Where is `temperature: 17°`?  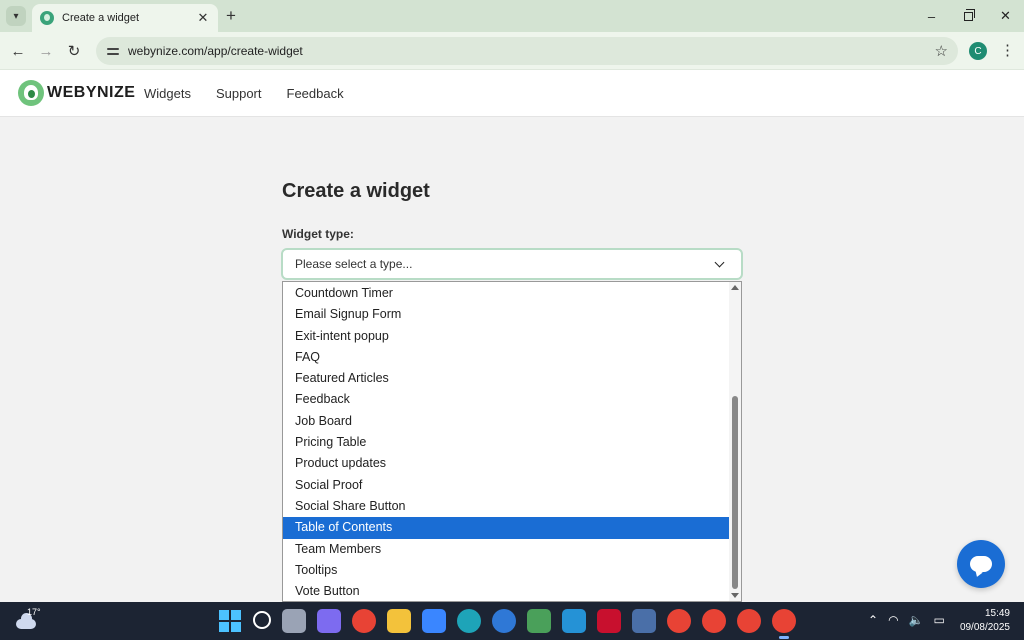 temperature: 17° is located at coordinates (34, 612).